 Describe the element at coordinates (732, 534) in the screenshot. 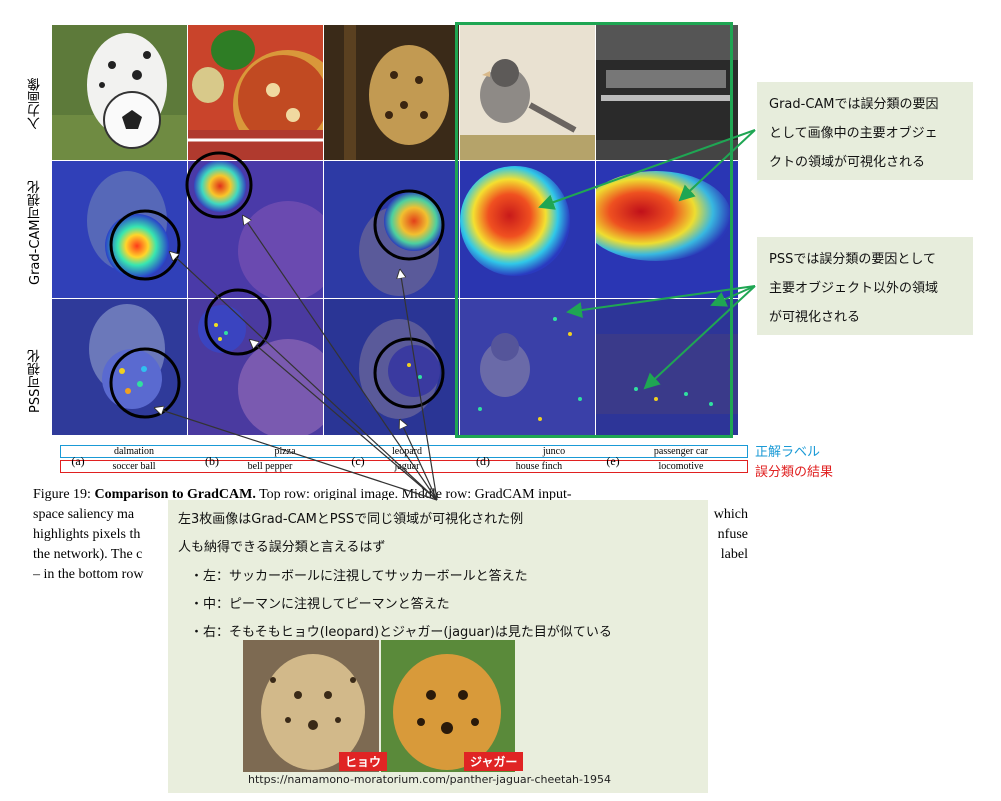

I see `caption-line3-right: nfuse` at that location.